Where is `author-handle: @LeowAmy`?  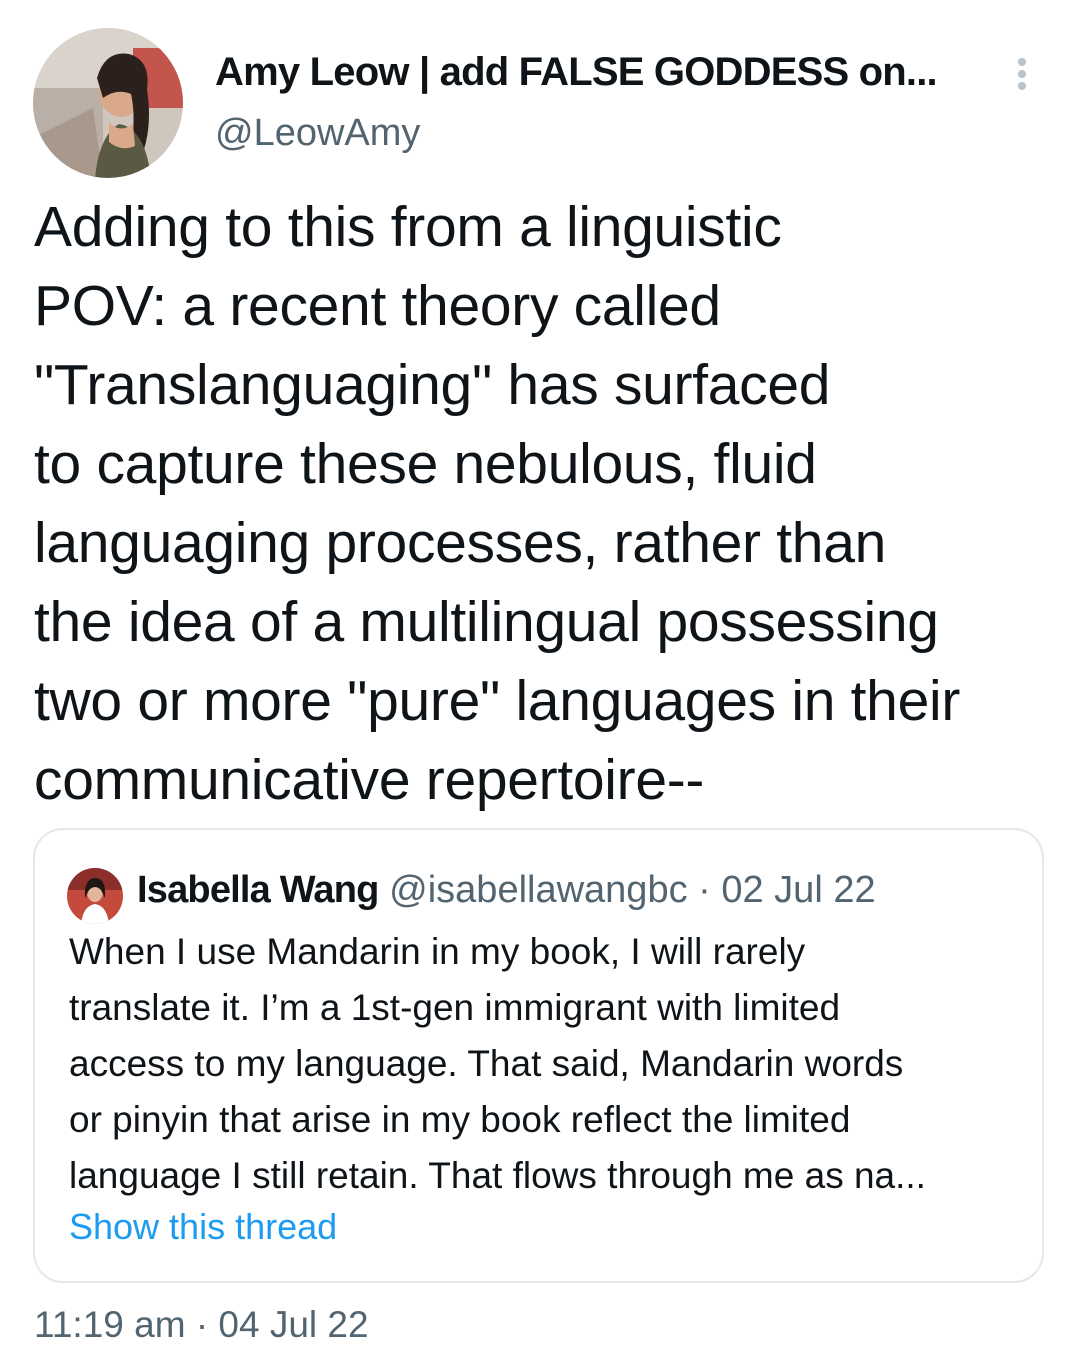 author-handle: @LeowAmy is located at coordinates (317, 133).